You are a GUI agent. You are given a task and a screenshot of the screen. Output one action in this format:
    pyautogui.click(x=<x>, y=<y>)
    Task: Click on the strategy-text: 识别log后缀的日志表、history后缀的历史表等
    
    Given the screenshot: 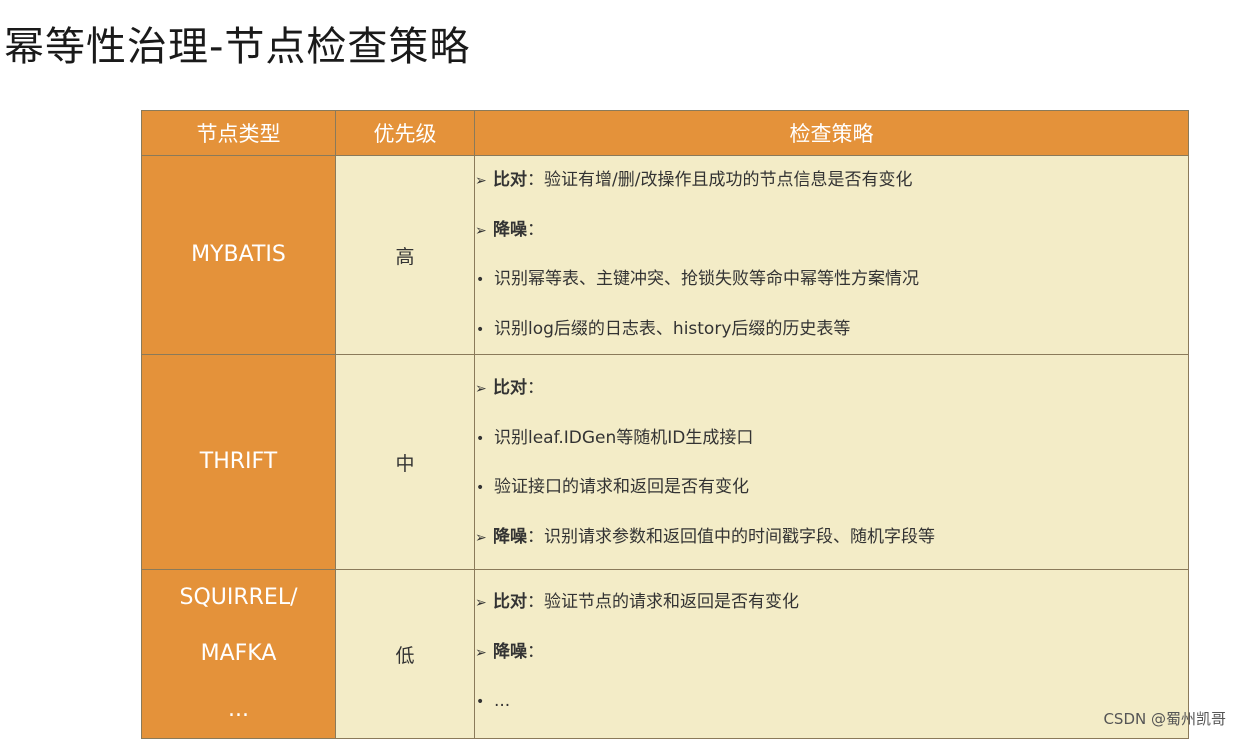 What is the action you would take?
    pyautogui.click(x=672, y=328)
    